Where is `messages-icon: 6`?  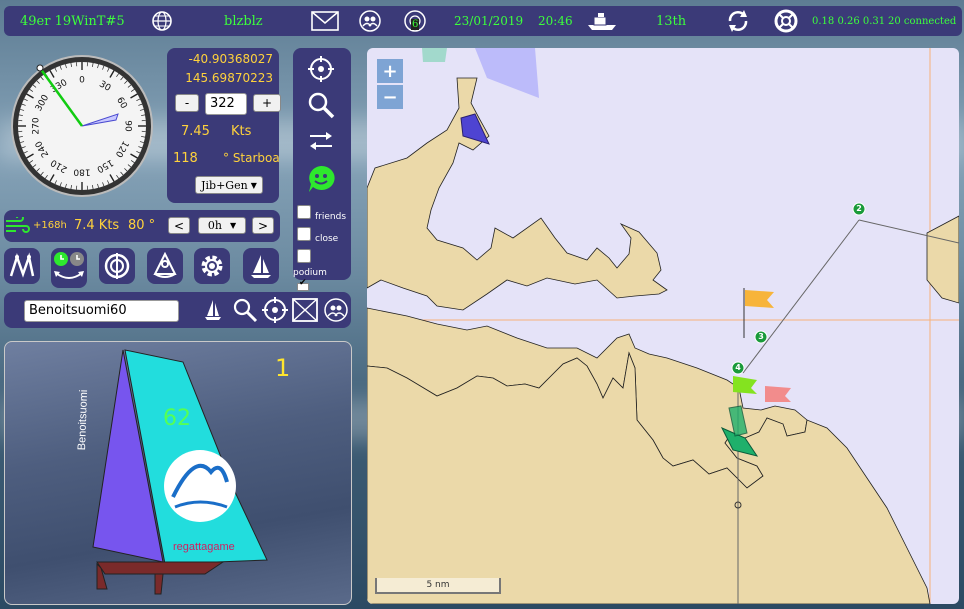
messages-icon: 6 is located at coordinates (415, 21).